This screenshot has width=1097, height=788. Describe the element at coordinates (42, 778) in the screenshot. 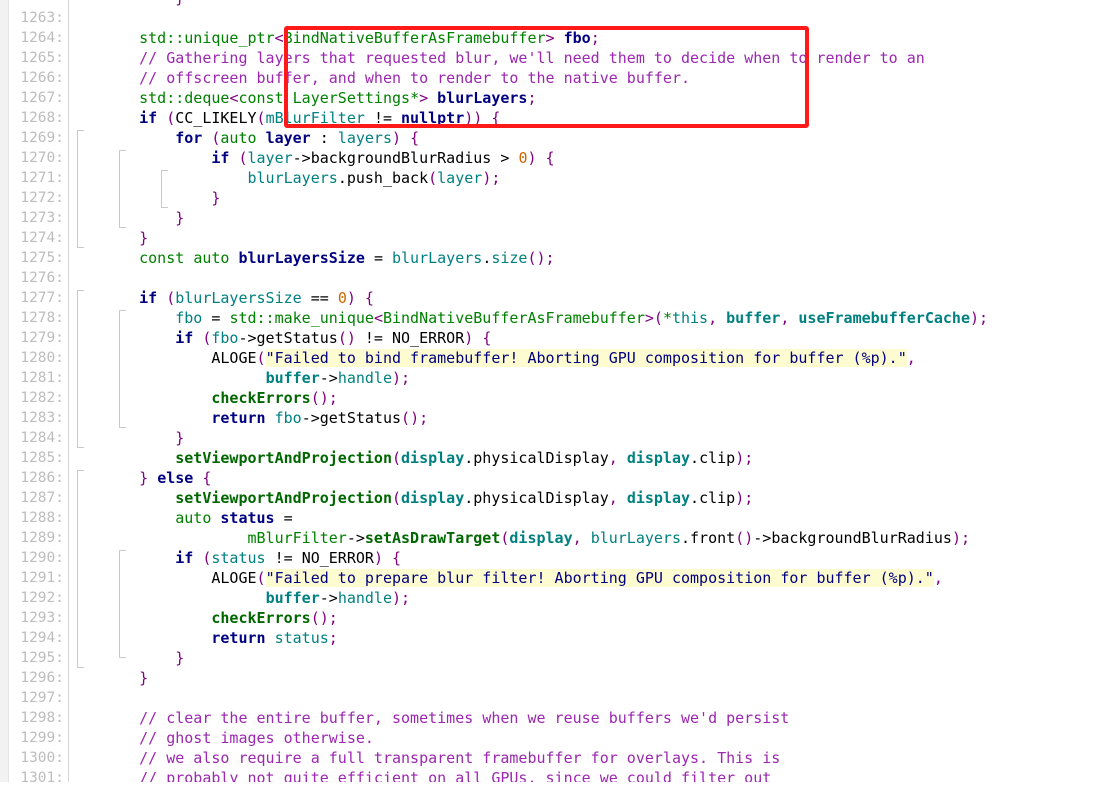

I see `line-number: 1301:` at that location.